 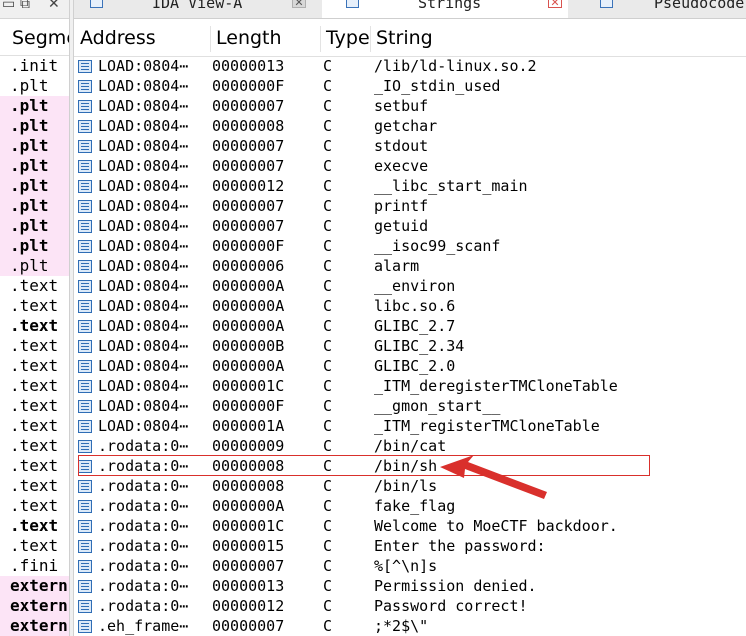 I want to click on cell-string: fake_flag, so click(x=415, y=506).